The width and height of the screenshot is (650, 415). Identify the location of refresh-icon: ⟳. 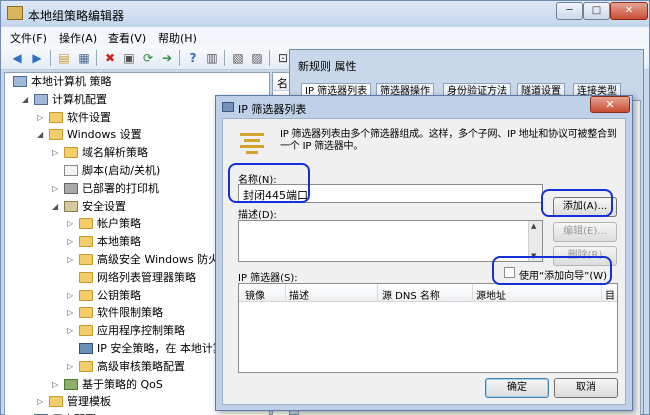
(148, 58).